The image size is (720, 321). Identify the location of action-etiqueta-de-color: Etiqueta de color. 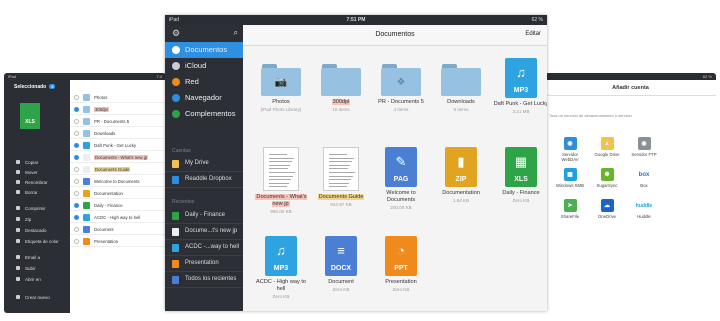
(37, 241).